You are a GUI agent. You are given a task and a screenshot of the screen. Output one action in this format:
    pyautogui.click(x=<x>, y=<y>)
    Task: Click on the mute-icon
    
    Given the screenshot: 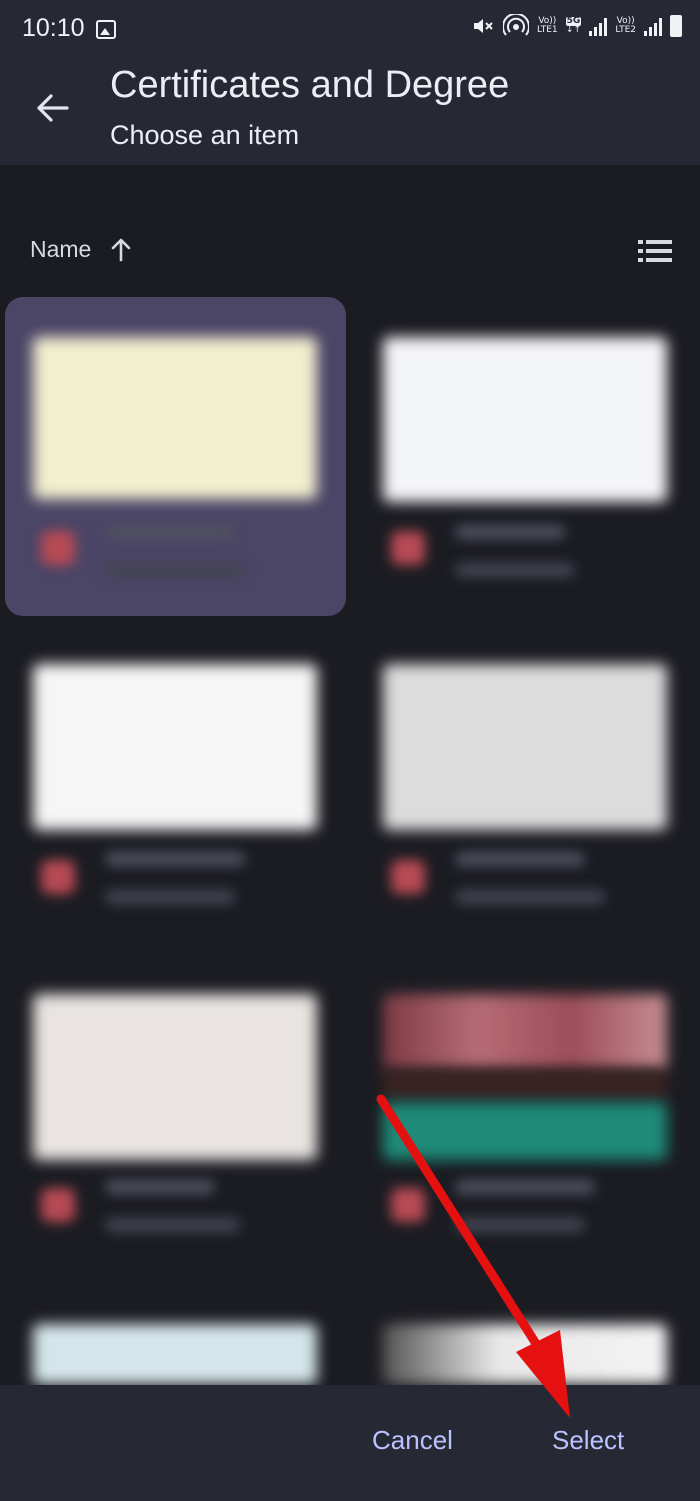 What is the action you would take?
    pyautogui.click(x=483, y=26)
    